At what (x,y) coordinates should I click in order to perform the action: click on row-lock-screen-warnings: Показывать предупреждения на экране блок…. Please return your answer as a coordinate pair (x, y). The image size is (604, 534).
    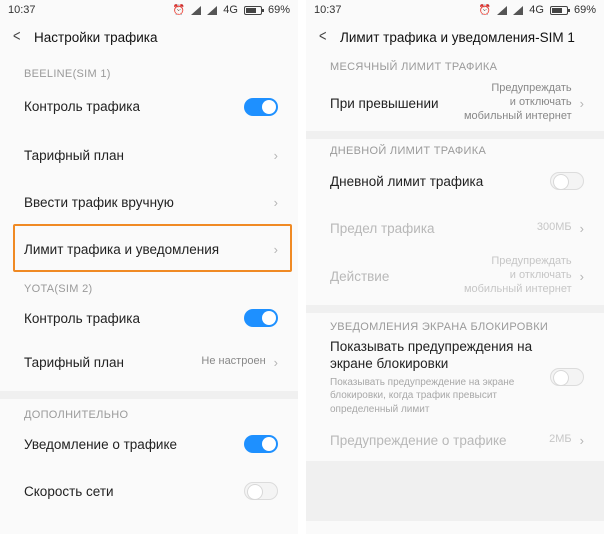
    Looking at the image, I should click on (455, 377).